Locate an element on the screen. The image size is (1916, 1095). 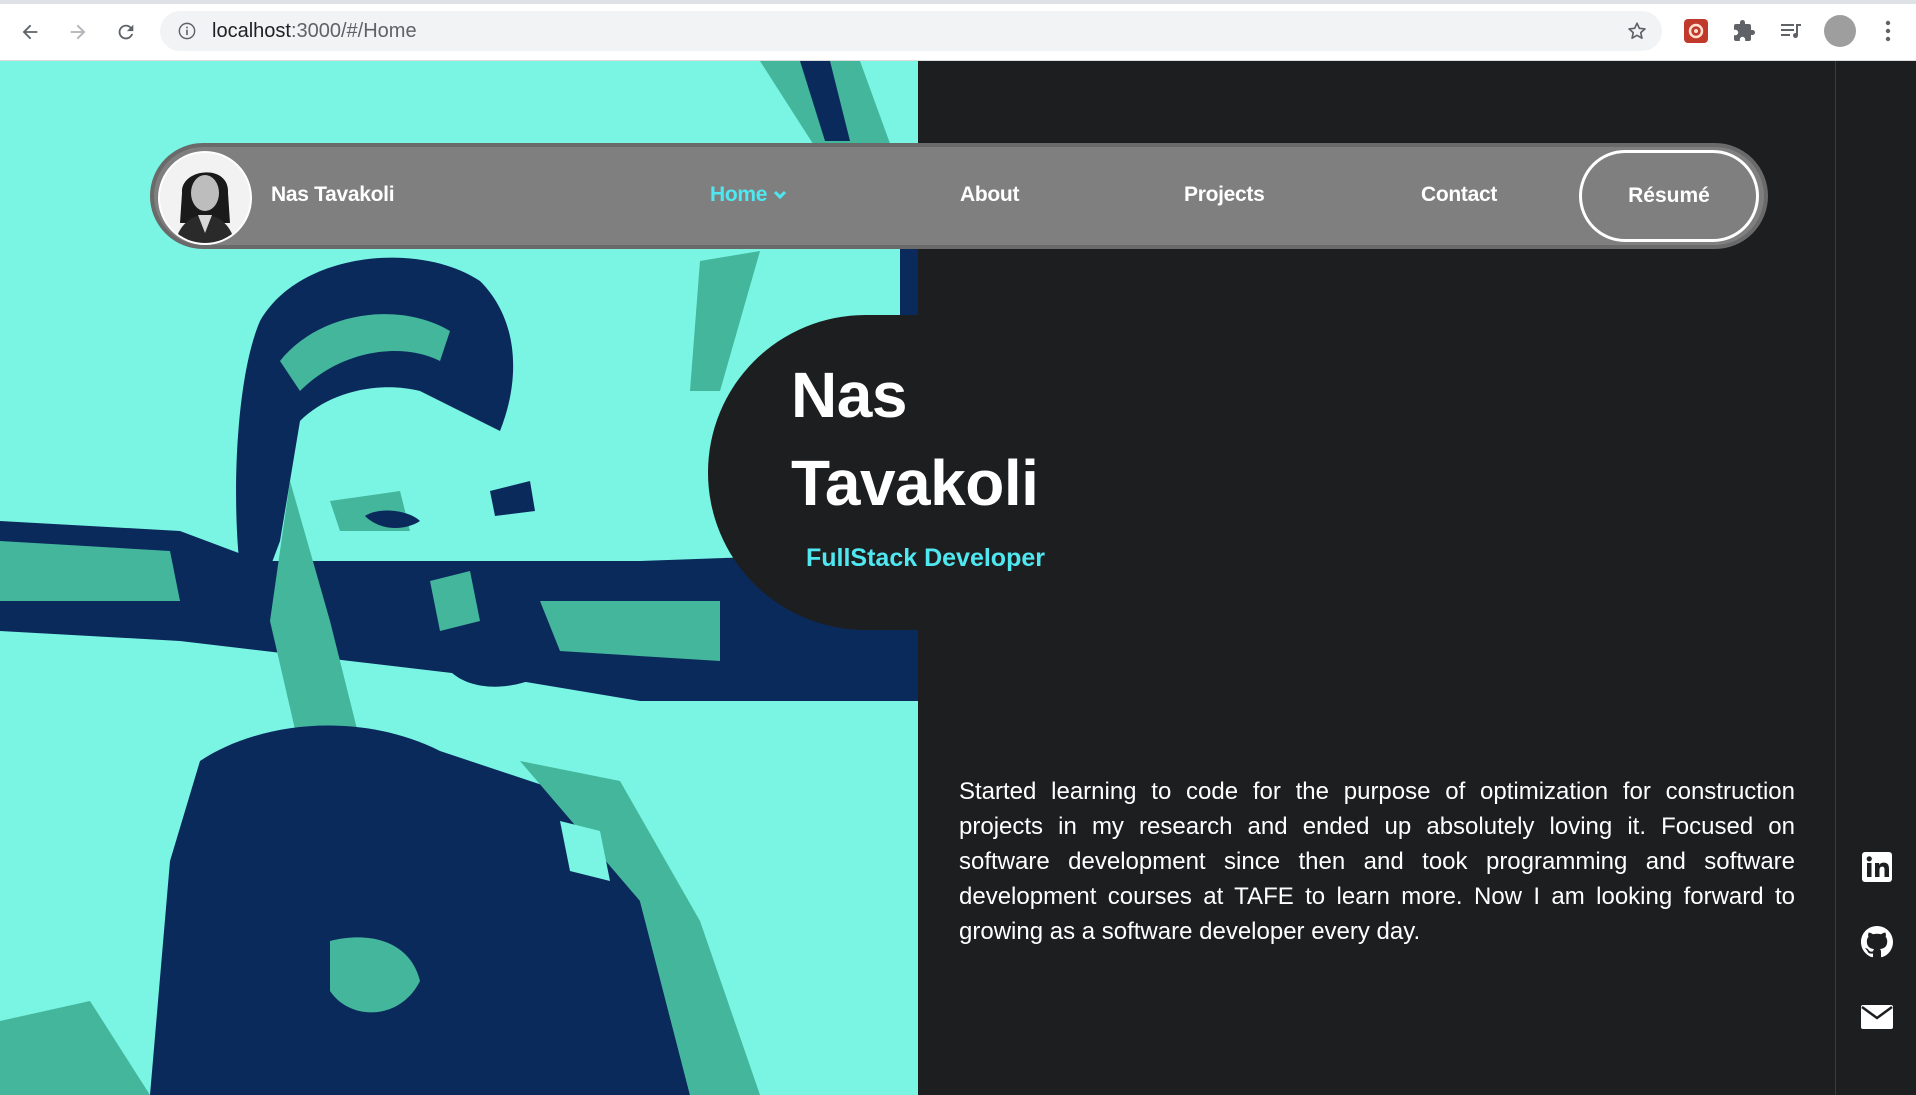
extension-icon is located at coordinates (1696, 31).